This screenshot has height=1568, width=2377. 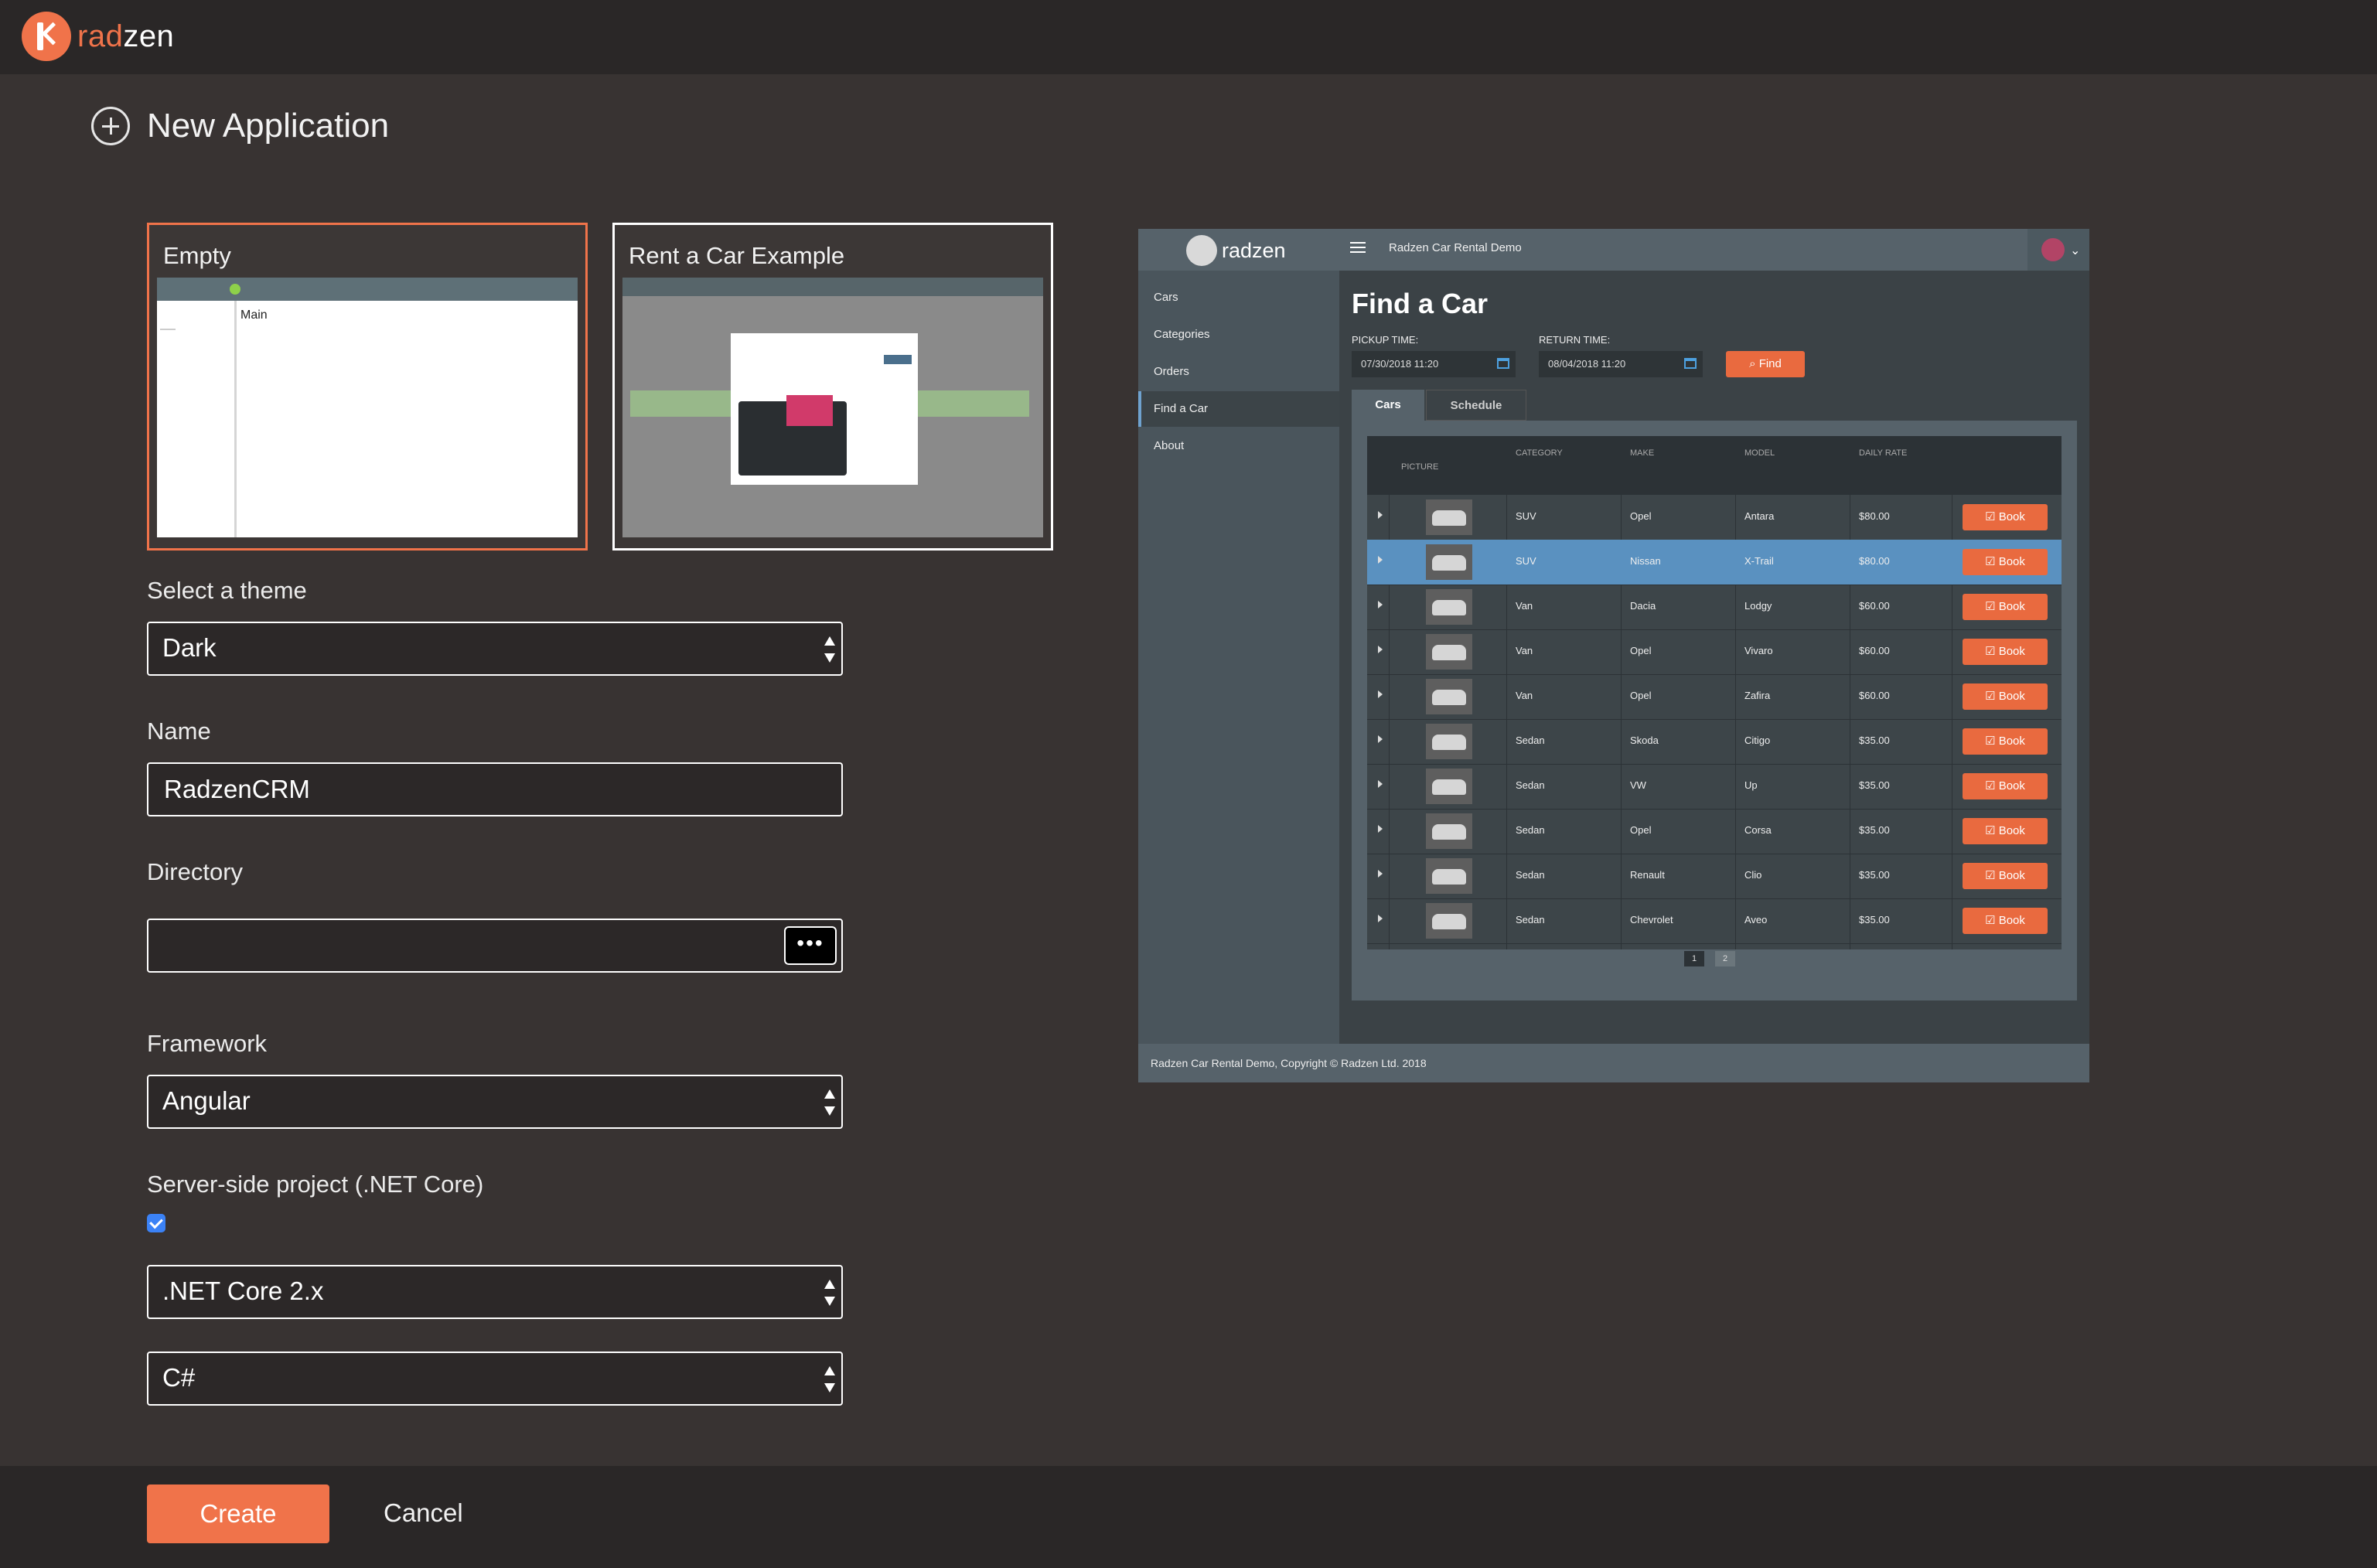 I want to click on radzen-logo: radzen, so click(x=98, y=36).